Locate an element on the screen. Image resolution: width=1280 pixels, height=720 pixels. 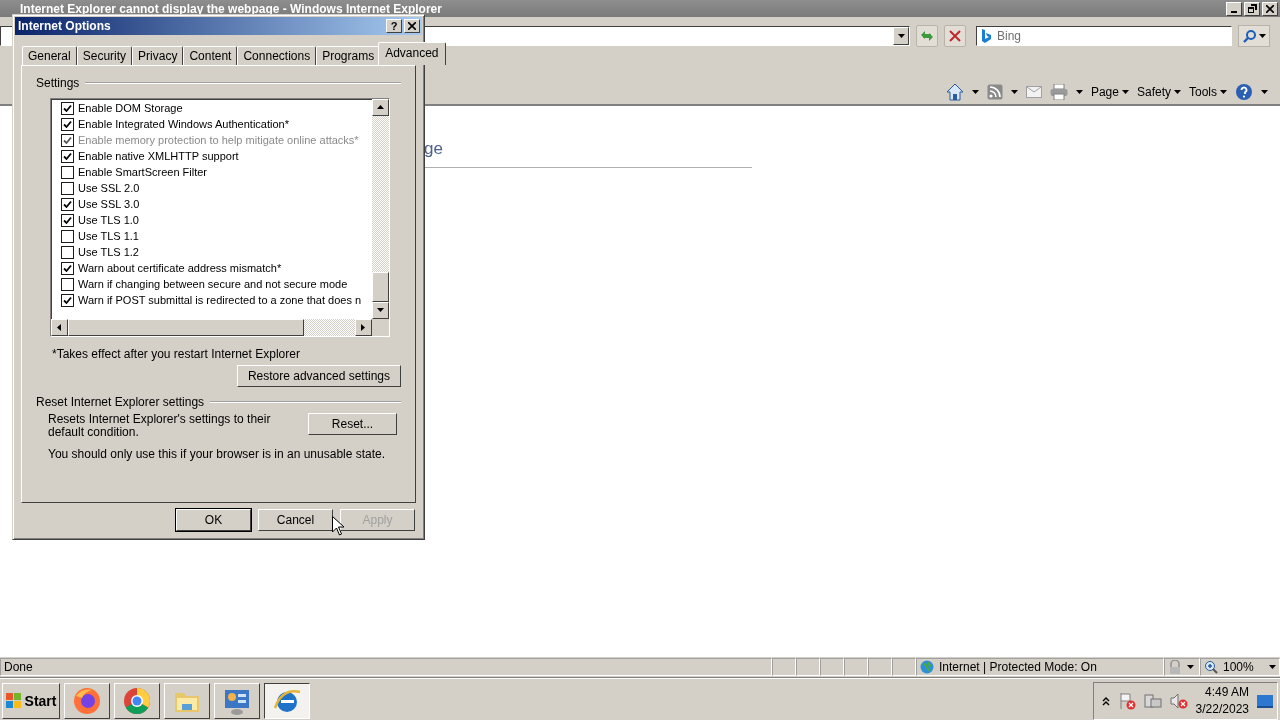
setting-label: Warn about certificate address mismatch* is located at coordinates (180, 268).